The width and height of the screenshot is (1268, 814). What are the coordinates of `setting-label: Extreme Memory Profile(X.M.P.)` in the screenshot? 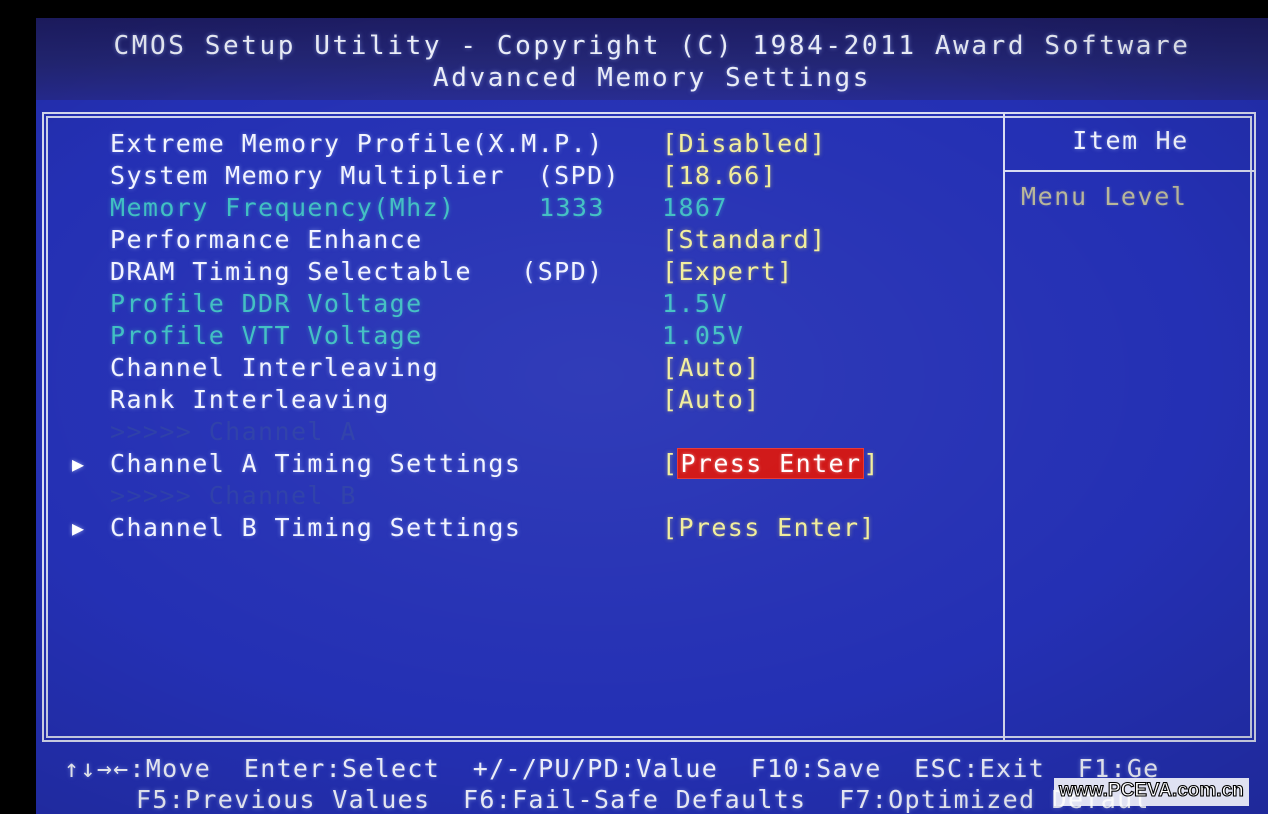 It's located at (357, 143).